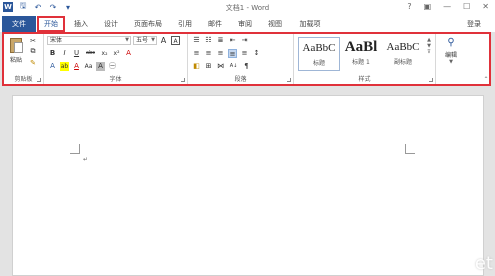  Describe the element at coordinates (128, 53) in the screenshot. I see `clear-format-icon: A` at that location.